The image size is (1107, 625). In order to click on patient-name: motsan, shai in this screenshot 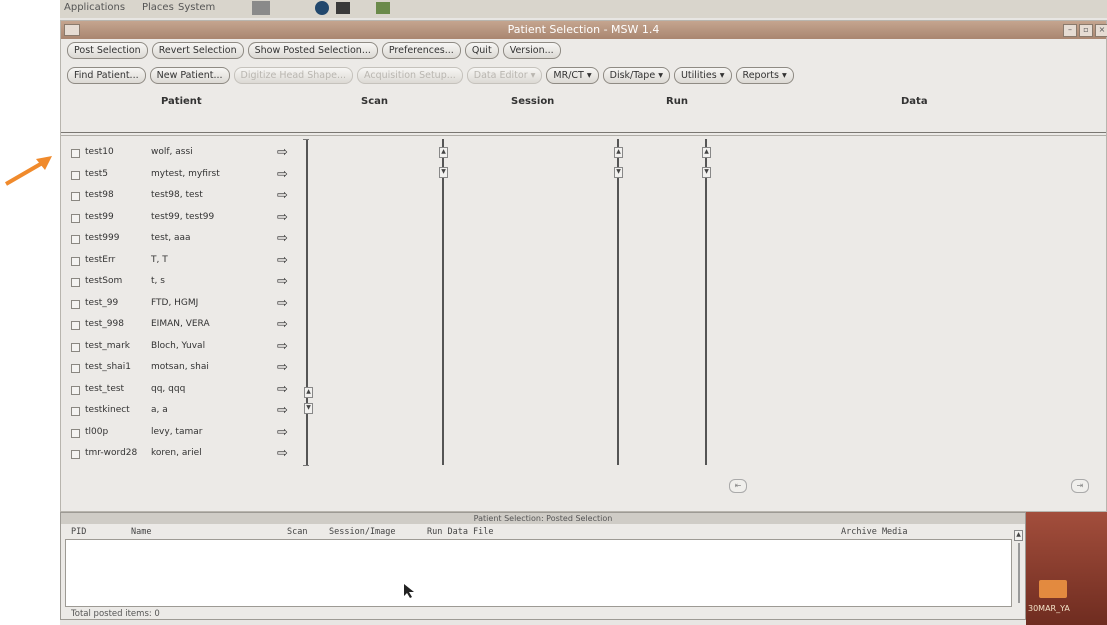, I will do `click(180, 367)`.